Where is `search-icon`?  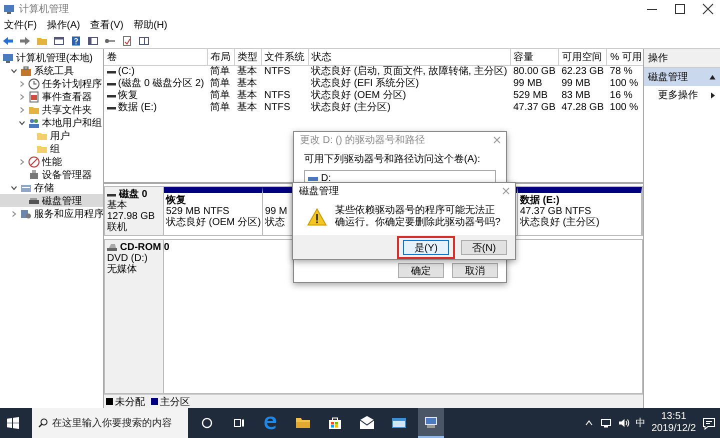
search-icon is located at coordinates (43, 423).